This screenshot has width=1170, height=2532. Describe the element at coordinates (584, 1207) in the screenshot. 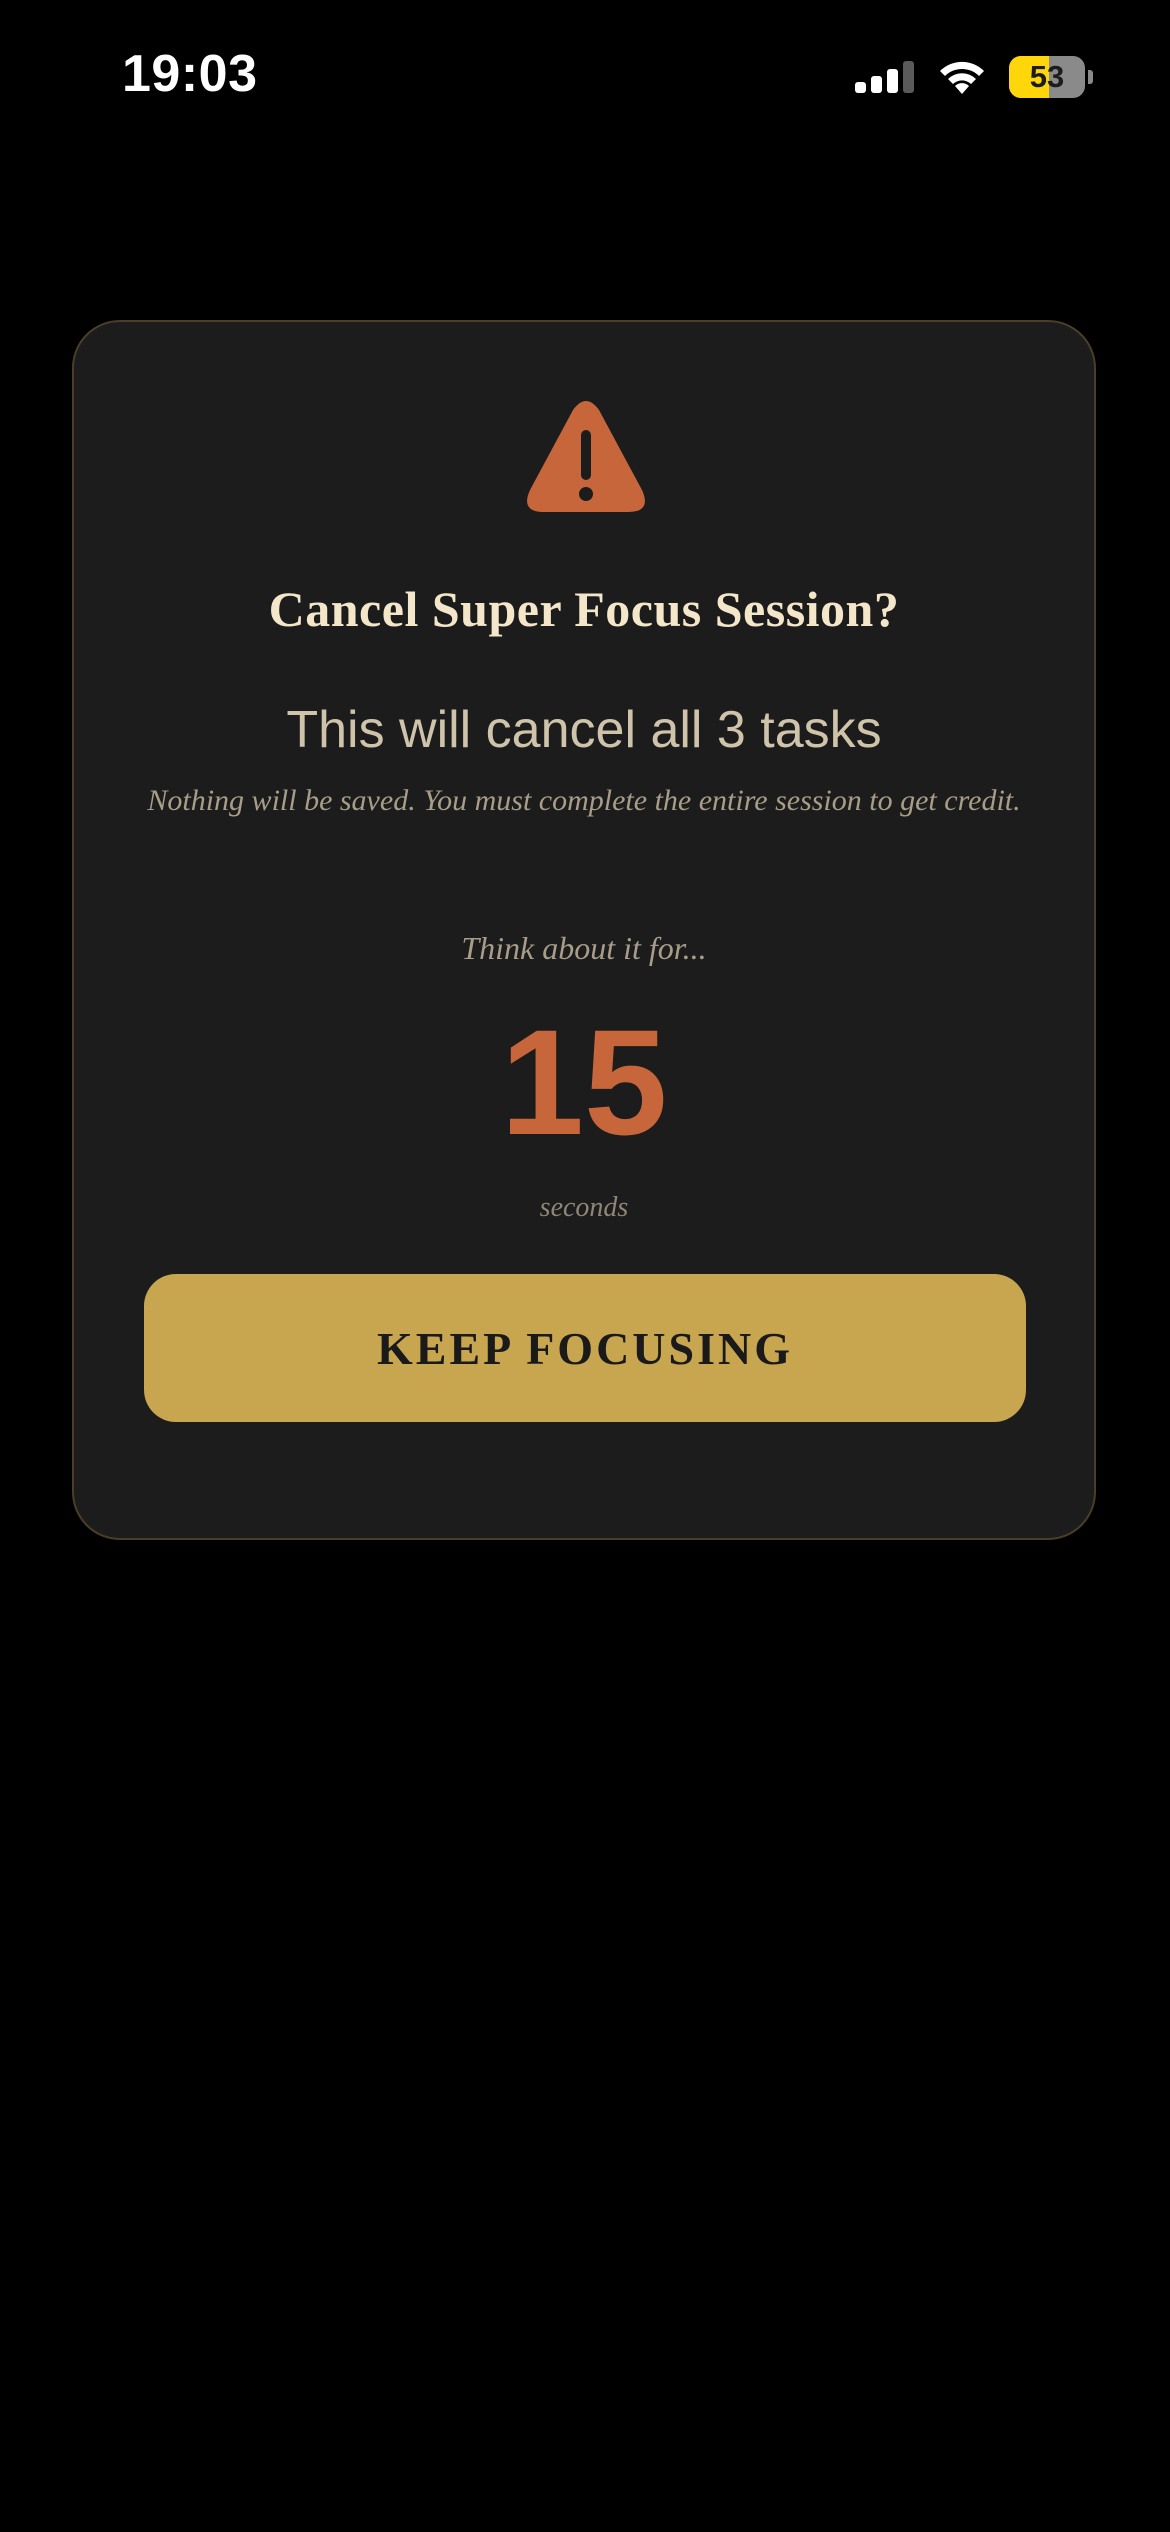

I see `countdown-unit: seconds` at that location.